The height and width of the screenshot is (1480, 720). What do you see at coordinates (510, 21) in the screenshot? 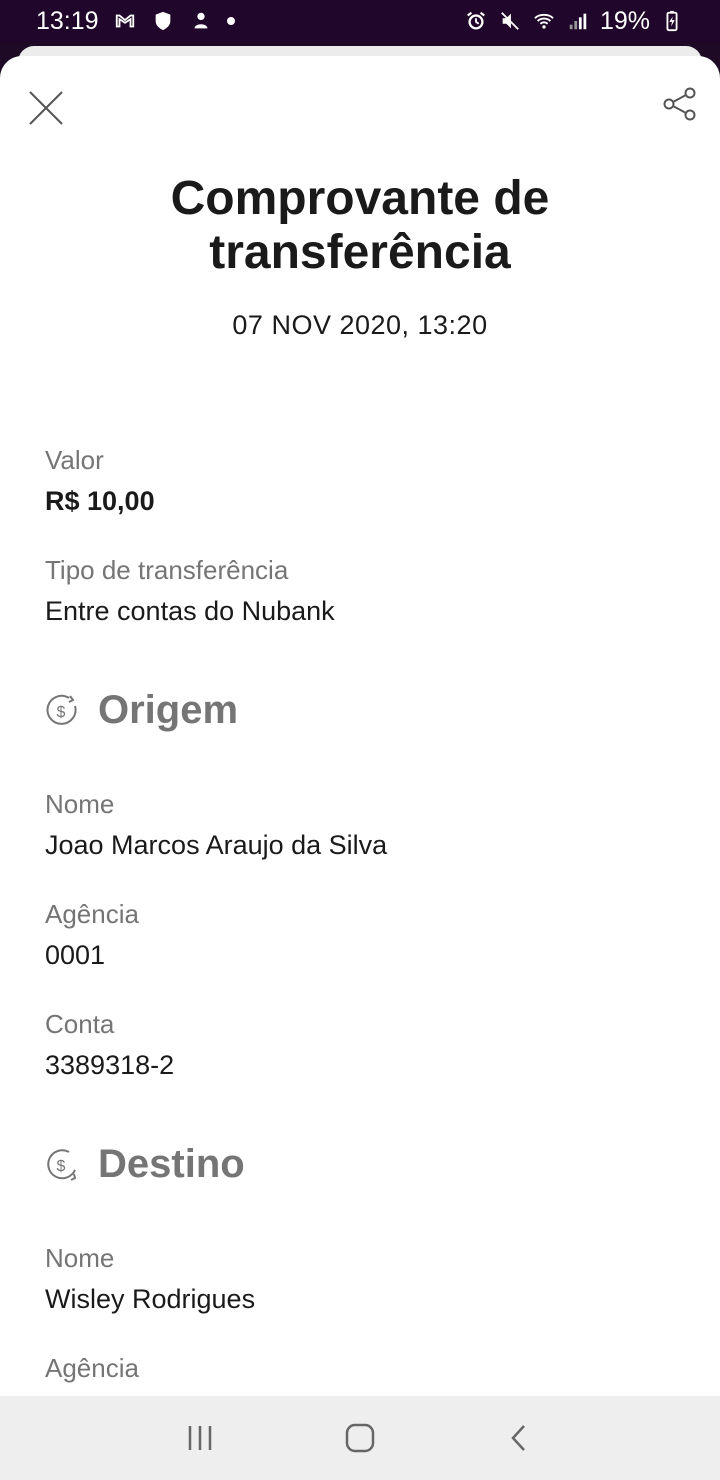
I see `mute-icon` at bounding box center [510, 21].